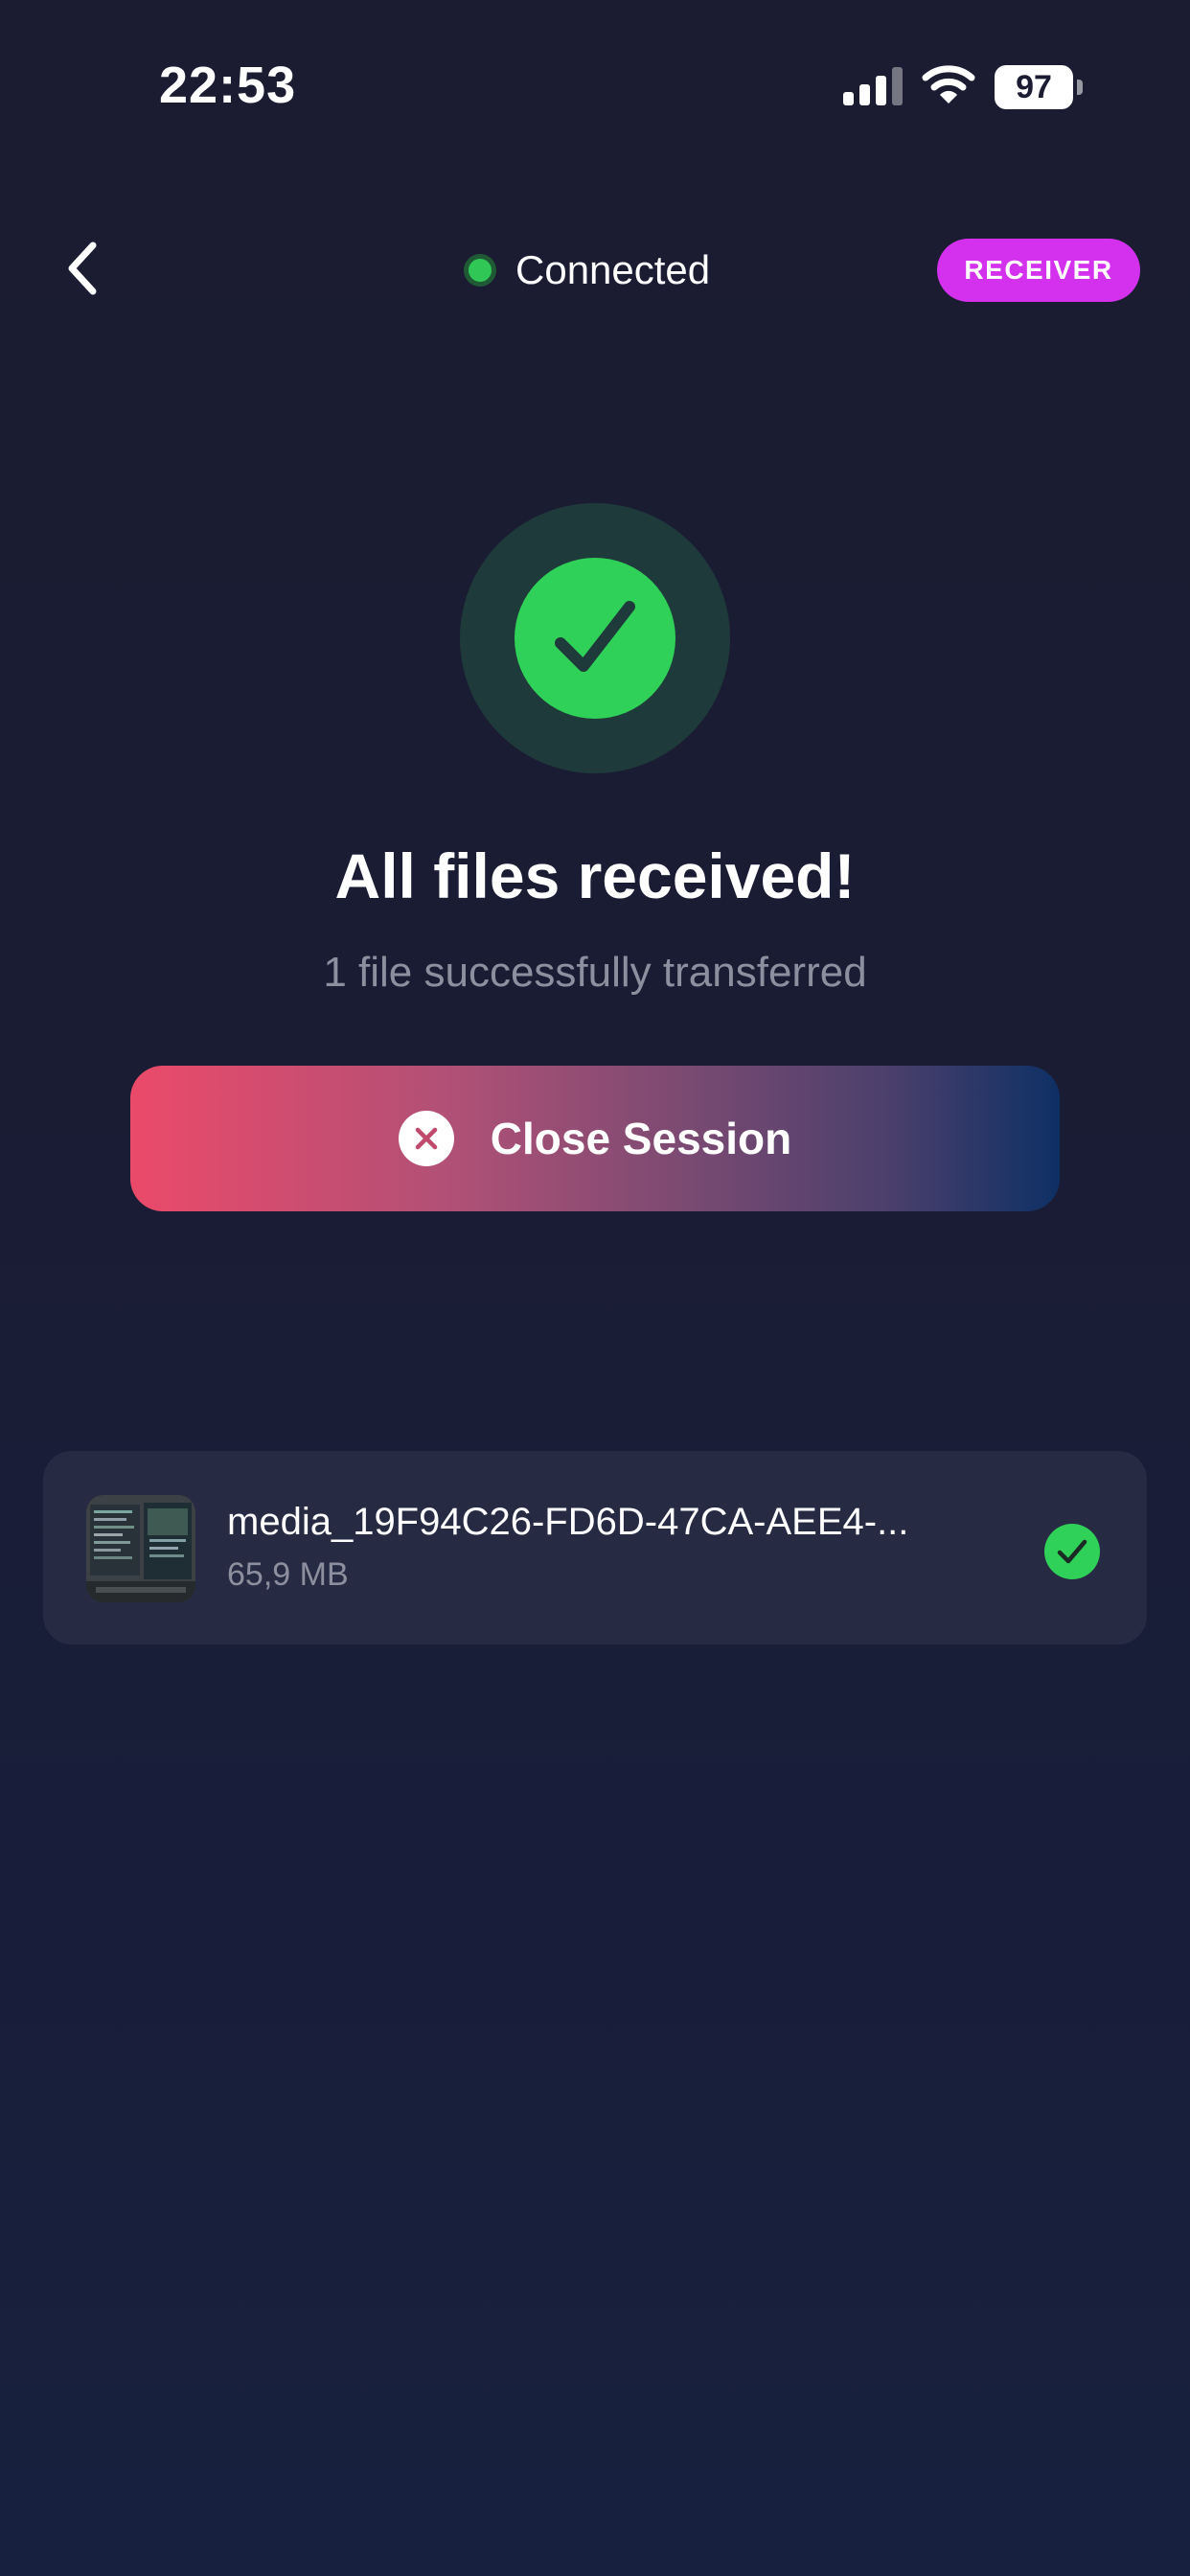 The width and height of the screenshot is (1190, 2576). Describe the element at coordinates (873, 86) in the screenshot. I see `cellular-signal-icon` at that location.